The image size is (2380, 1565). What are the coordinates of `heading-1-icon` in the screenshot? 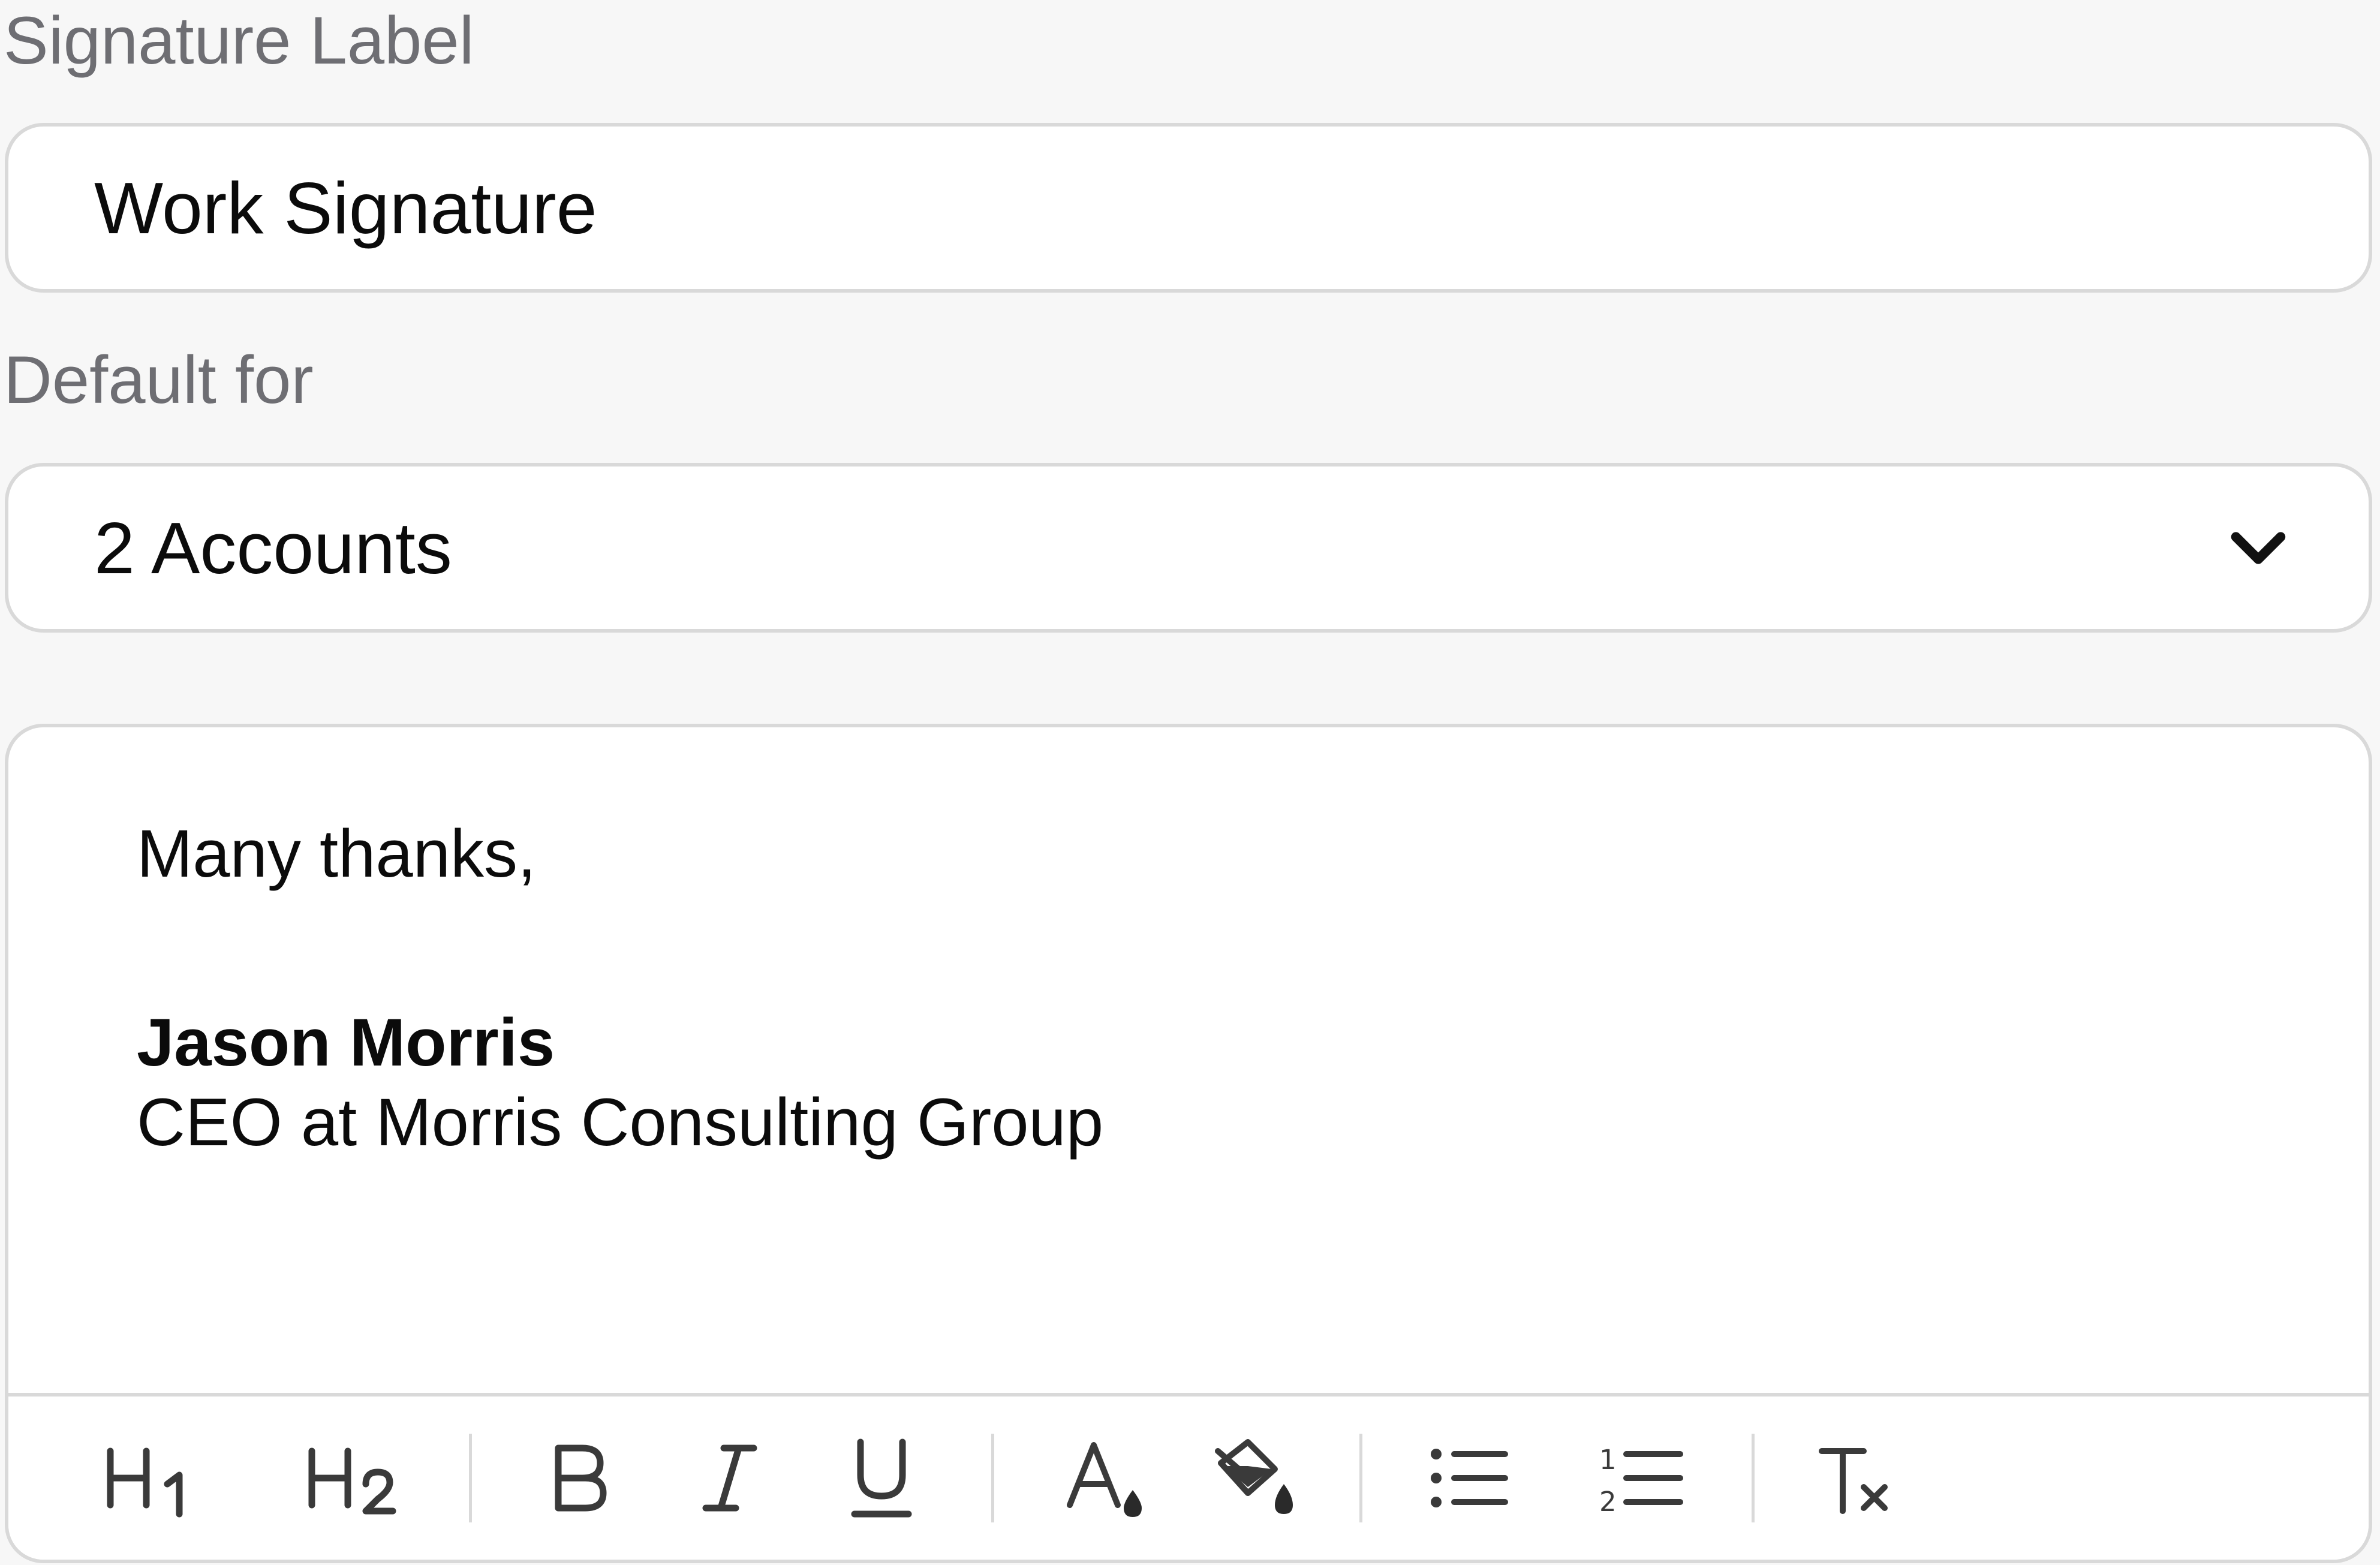 It's located at (155, 1478).